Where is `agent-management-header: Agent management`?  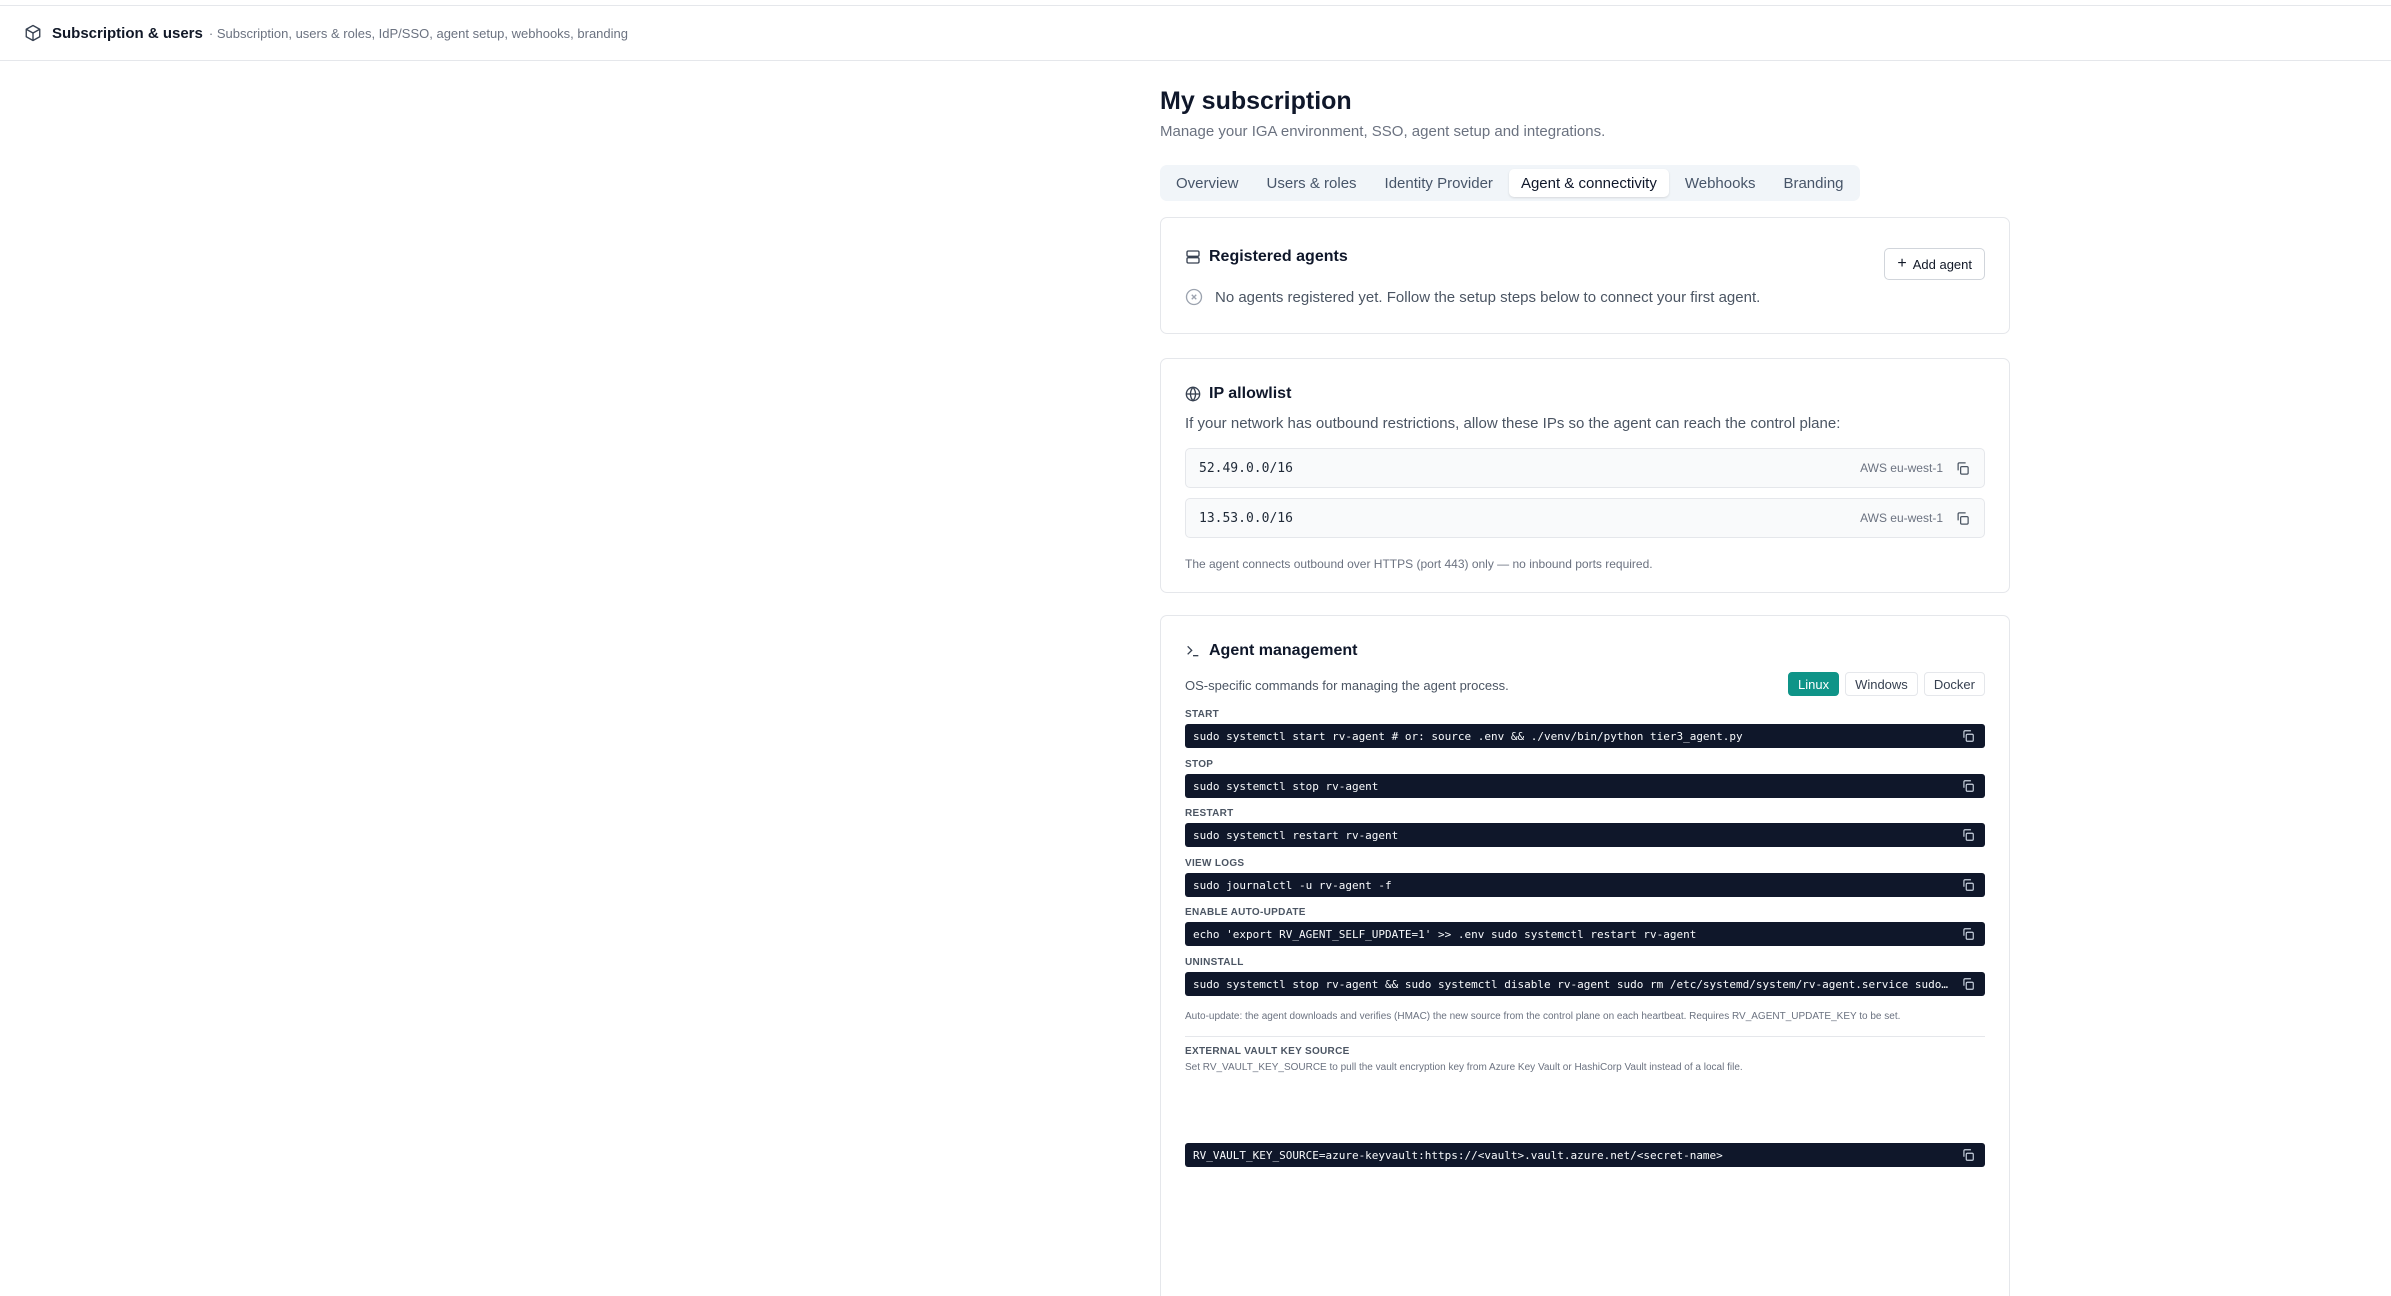
agent-management-header: Agent management is located at coordinates (1271, 651).